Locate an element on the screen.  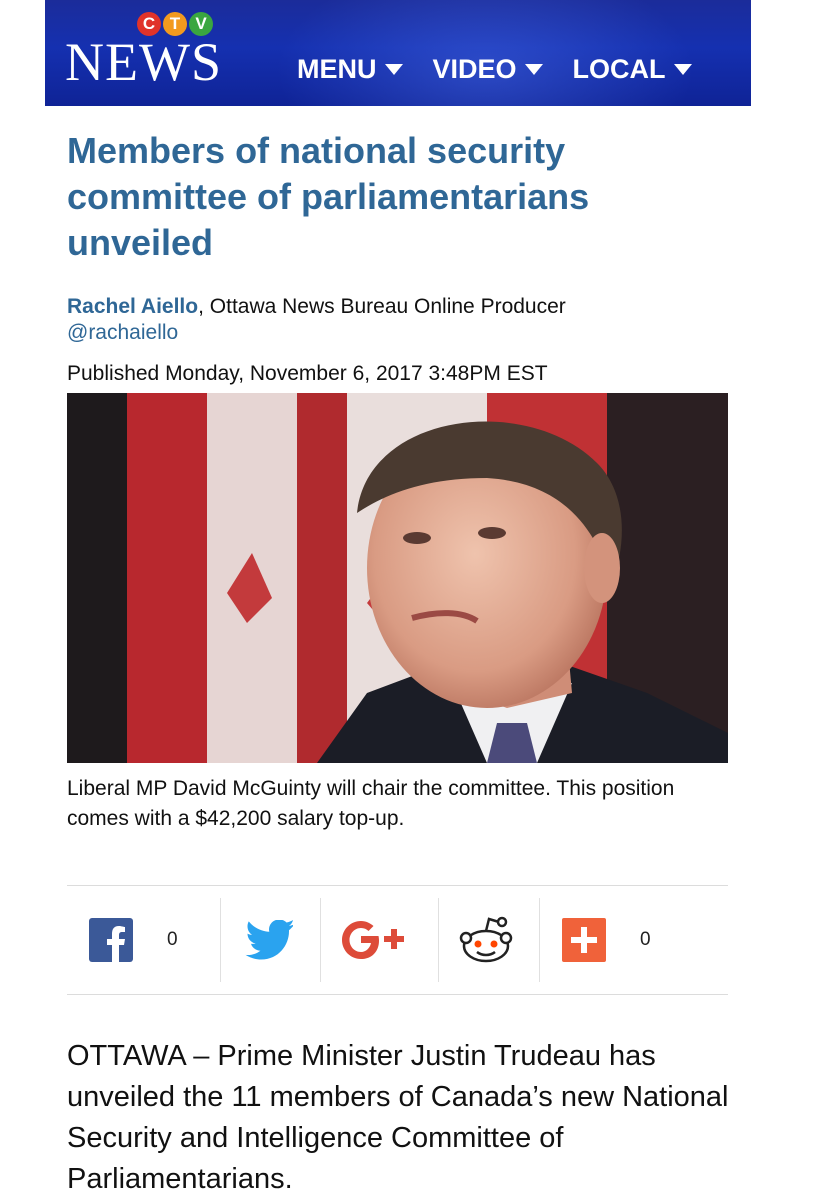
site-header: CTV NEWS MENU VIDEO LOCAL is located at coordinates (398, 53).